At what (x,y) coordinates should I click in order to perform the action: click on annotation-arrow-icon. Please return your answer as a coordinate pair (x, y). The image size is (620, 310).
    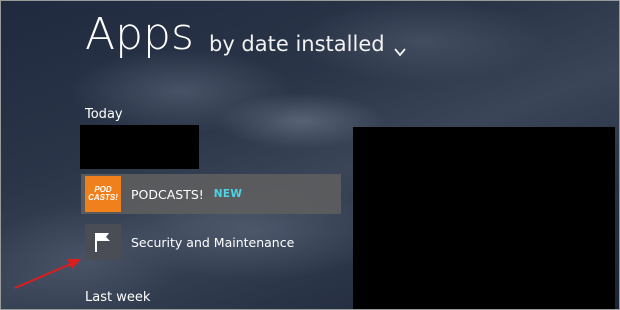
    Looking at the image, I should click on (47, 274).